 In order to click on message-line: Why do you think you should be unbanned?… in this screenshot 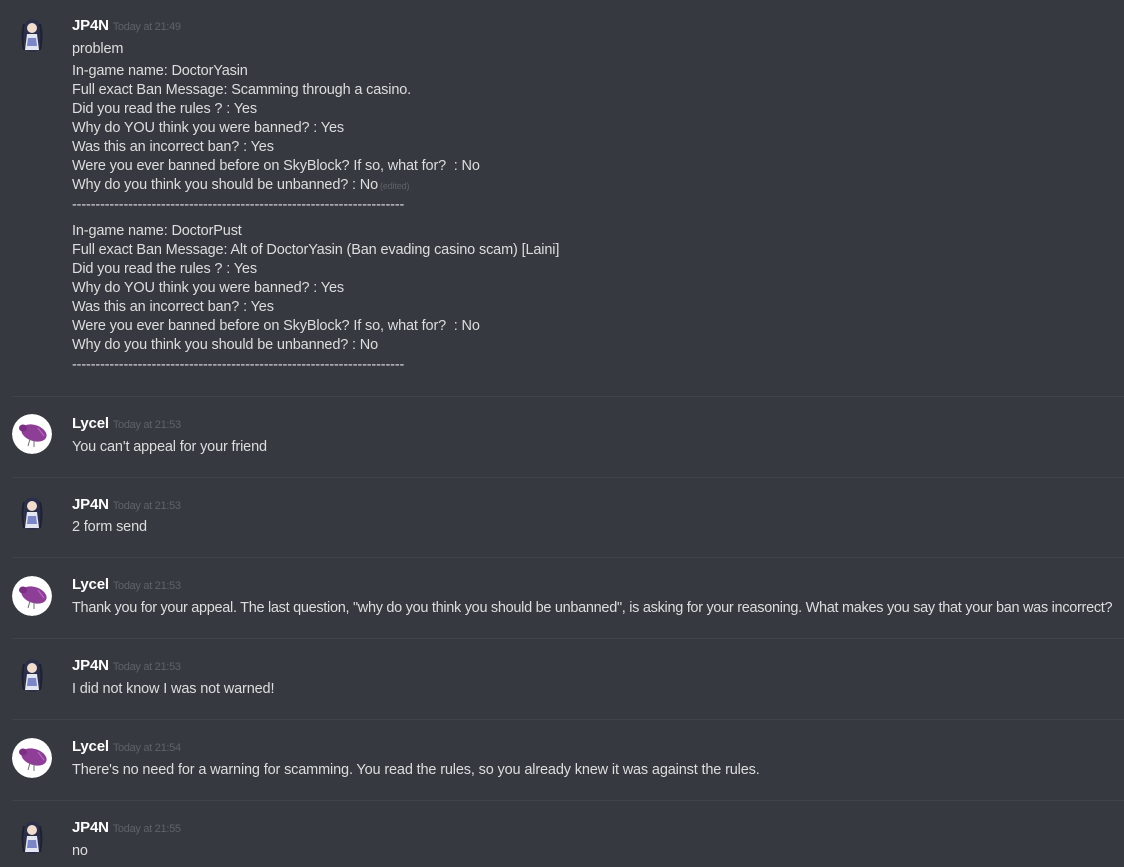, I will do `click(225, 345)`.